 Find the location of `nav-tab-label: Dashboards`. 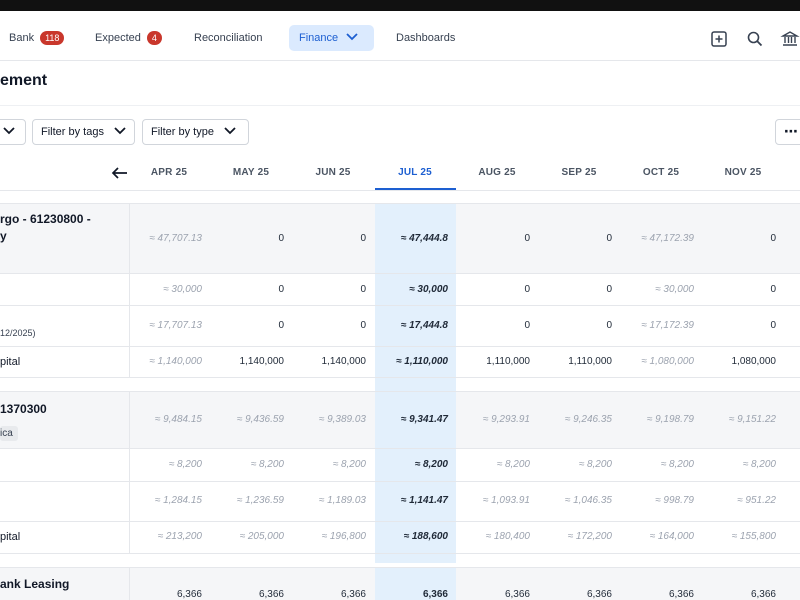

nav-tab-label: Dashboards is located at coordinates (426, 38).